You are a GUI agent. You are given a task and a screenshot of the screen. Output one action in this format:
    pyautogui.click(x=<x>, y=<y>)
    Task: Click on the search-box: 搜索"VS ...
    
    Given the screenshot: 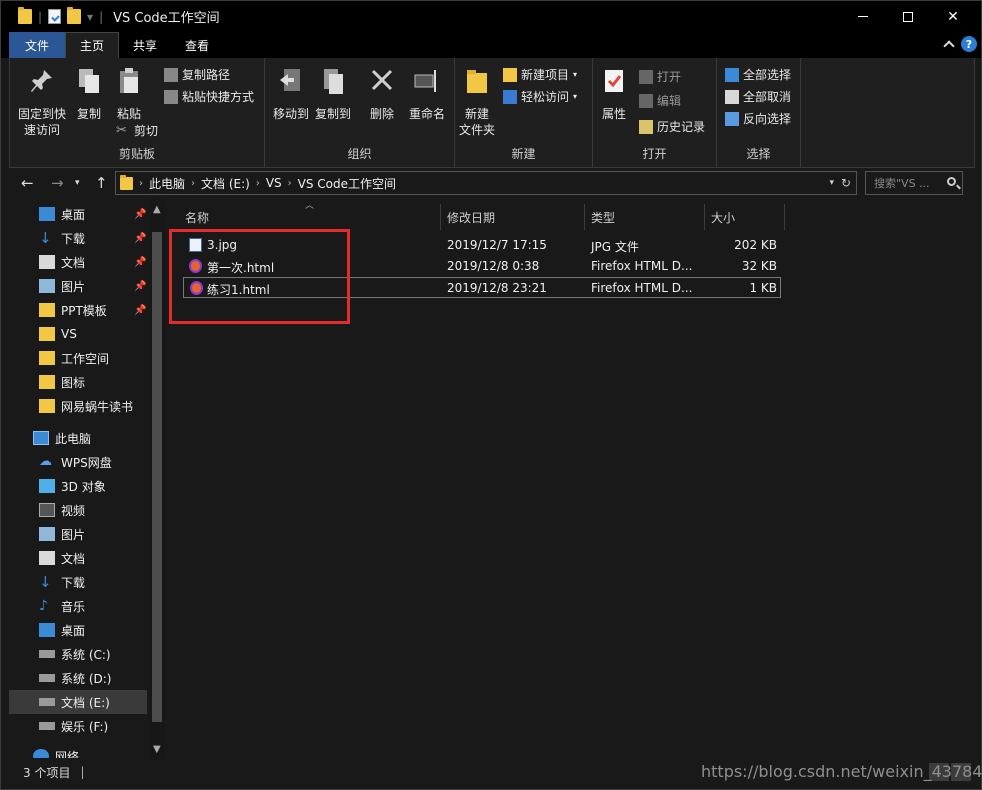 What is the action you would take?
    pyautogui.click(x=914, y=183)
    